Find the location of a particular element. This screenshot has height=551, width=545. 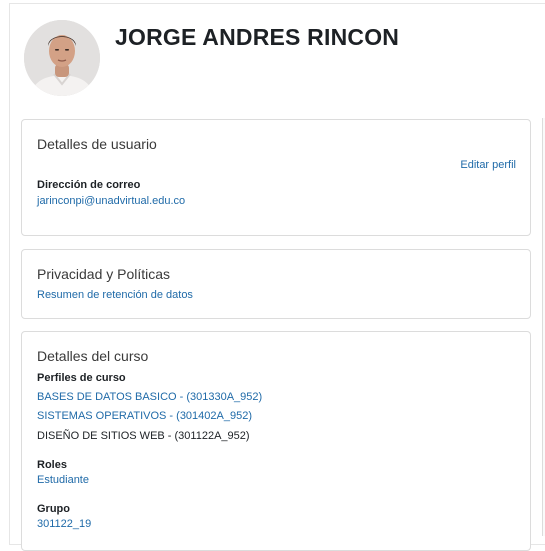

avatar is located at coordinates (62, 58).